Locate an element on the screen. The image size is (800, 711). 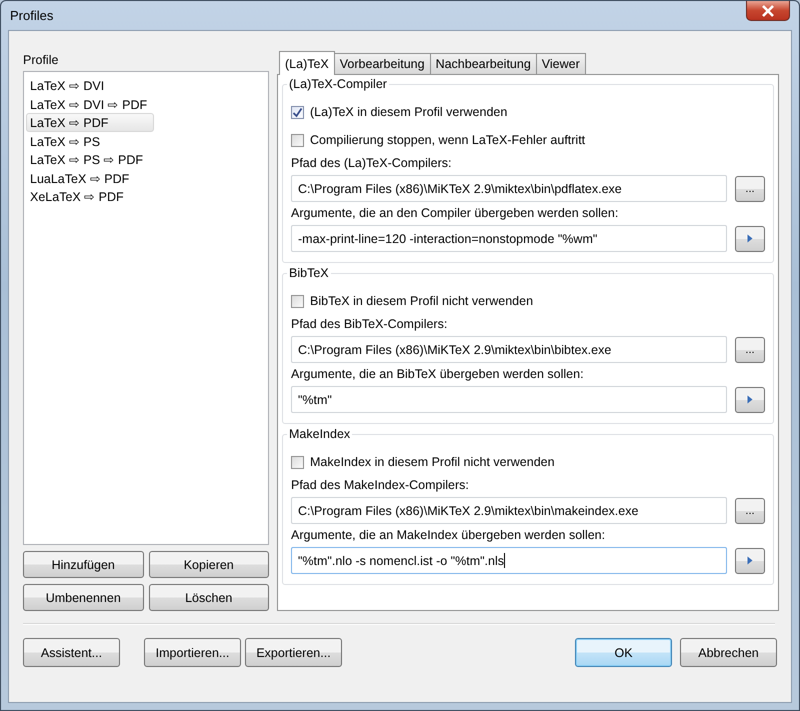
checkbox-option: MakeIndex in diesem Profil nicht verwenden is located at coordinates (528, 462).